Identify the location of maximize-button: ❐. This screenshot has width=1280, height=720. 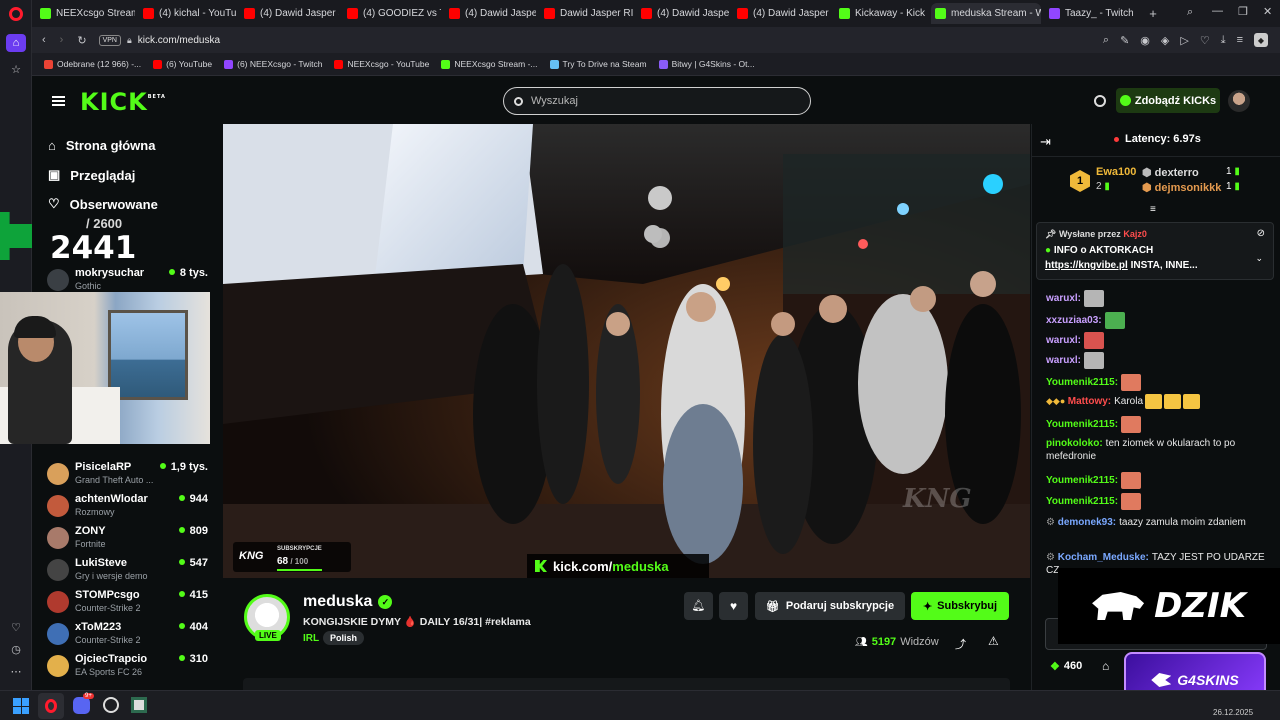
(1243, 11).